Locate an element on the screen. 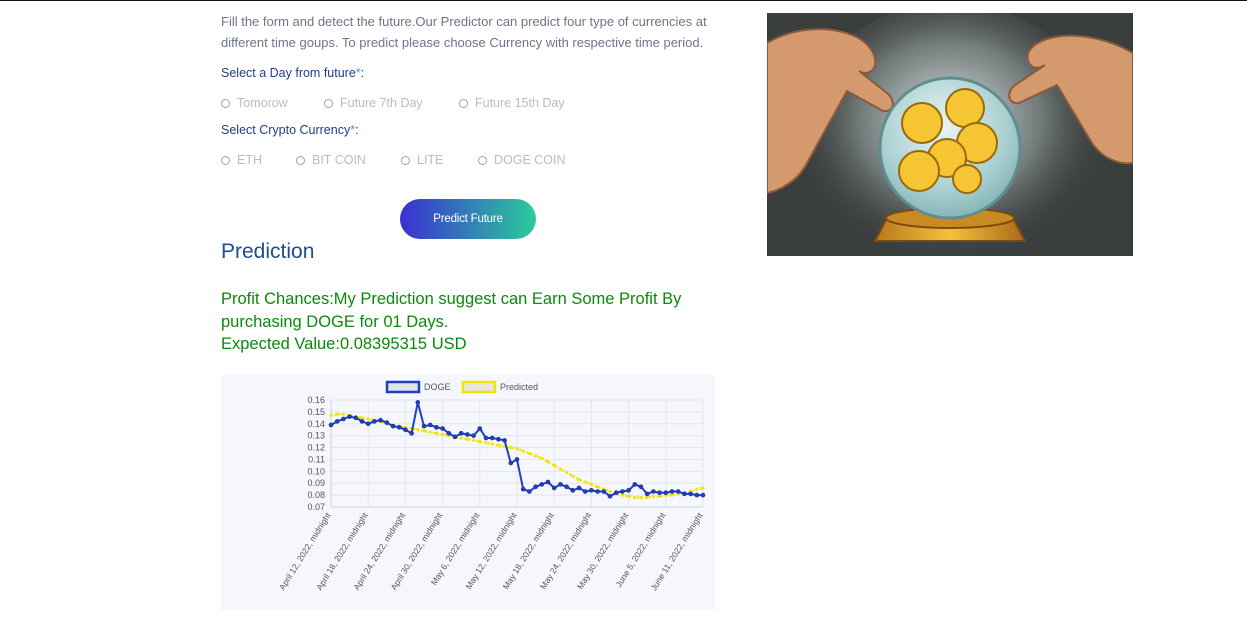  currency-label: Select Crypto Currency*: is located at coordinates (290, 130).